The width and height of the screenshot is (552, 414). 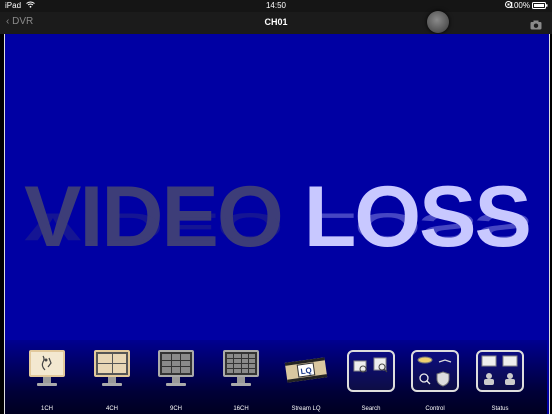 I want to click on control-button: Control, so click(x=435, y=380).